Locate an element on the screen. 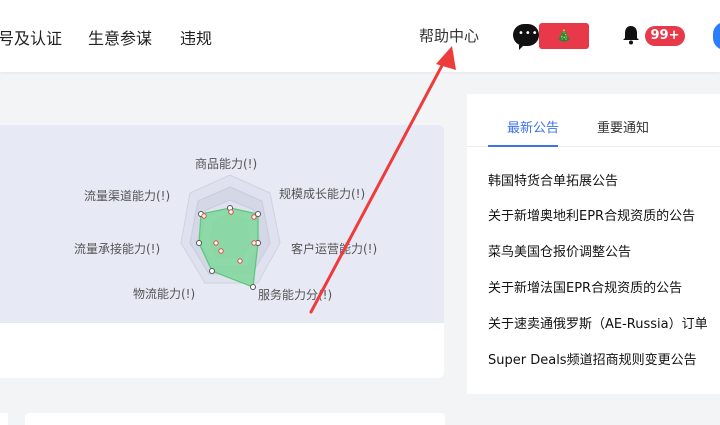 This screenshot has width=720, height=425. announcement-item: 菜鸟美国仓报价调整公告 is located at coordinates (559, 250).